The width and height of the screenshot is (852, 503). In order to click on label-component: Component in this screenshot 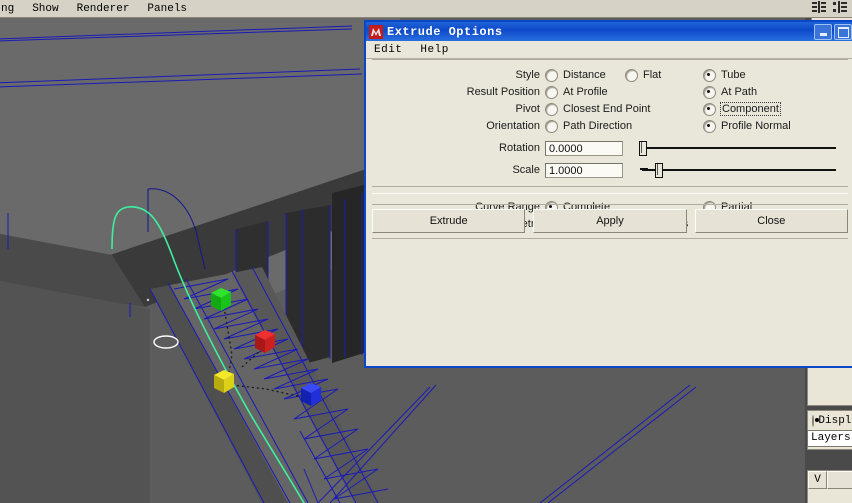, I will do `click(750, 109)`.